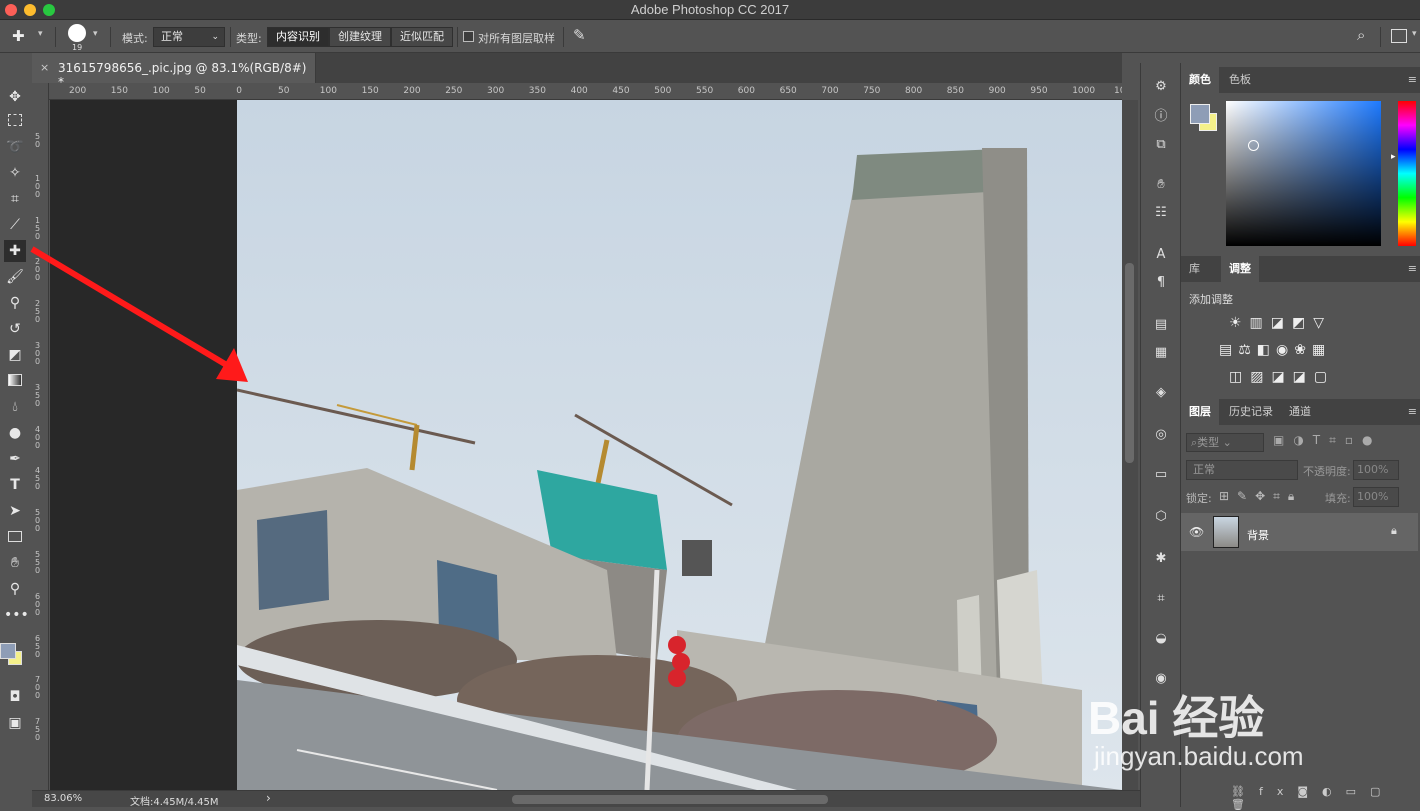 This screenshot has width=1420, height=811. What do you see at coordinates (1303, 173) in the screenshot?
I see `color-field` at bounding box center [1303, 173].